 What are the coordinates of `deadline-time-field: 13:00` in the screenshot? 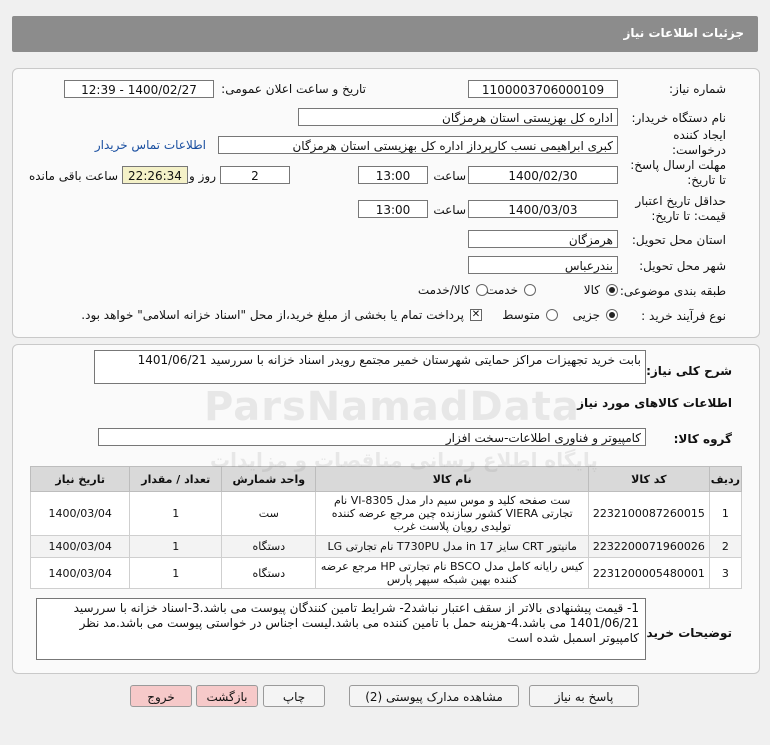 It's located at (393, 175).